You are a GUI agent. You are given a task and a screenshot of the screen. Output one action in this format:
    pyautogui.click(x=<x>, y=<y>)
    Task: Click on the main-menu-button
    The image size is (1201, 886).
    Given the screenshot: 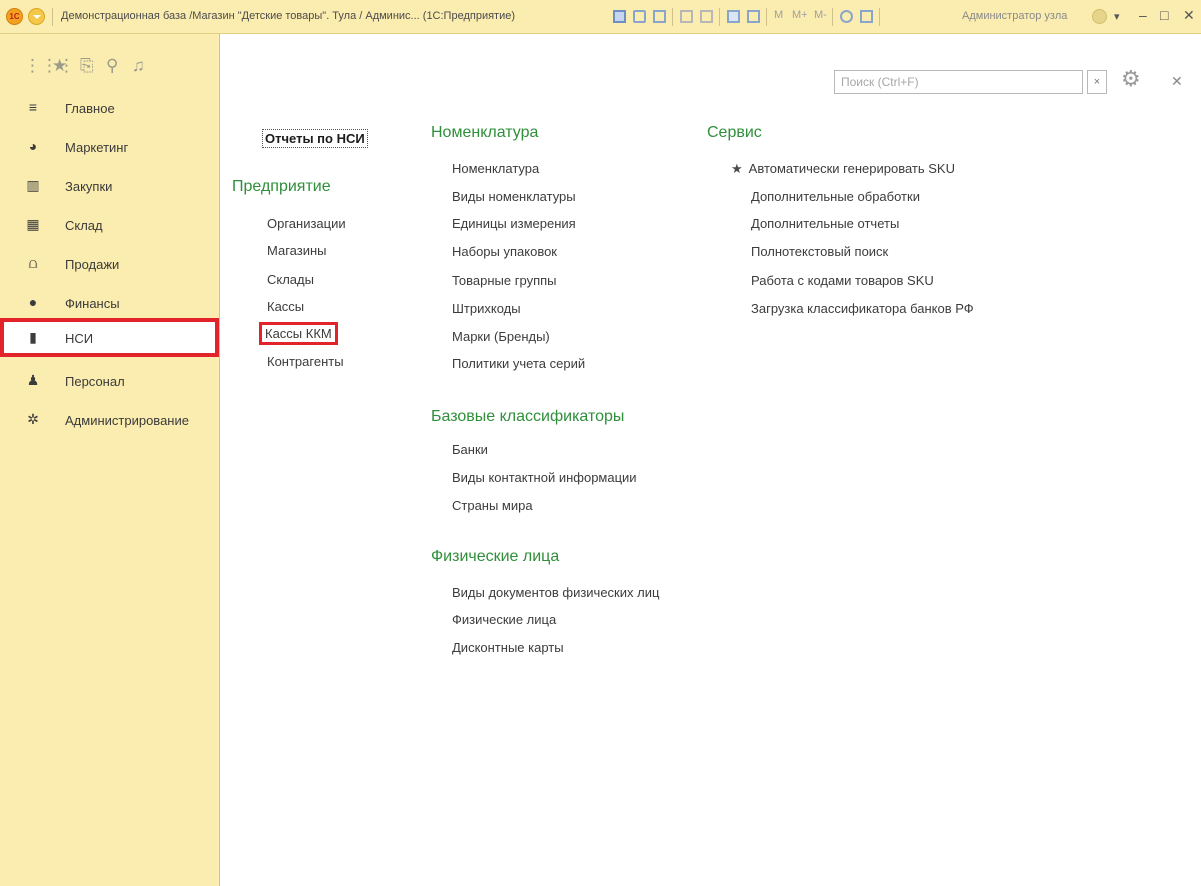 What is the action you would take?
    pyautogui.click(x=36, y=16)
    